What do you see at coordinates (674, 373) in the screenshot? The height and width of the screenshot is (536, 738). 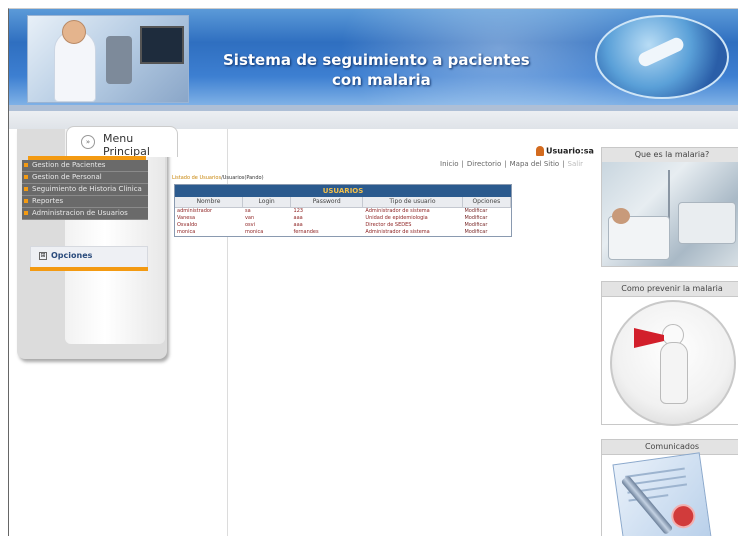 I see `figure-body` at bounding box center [674, 373].